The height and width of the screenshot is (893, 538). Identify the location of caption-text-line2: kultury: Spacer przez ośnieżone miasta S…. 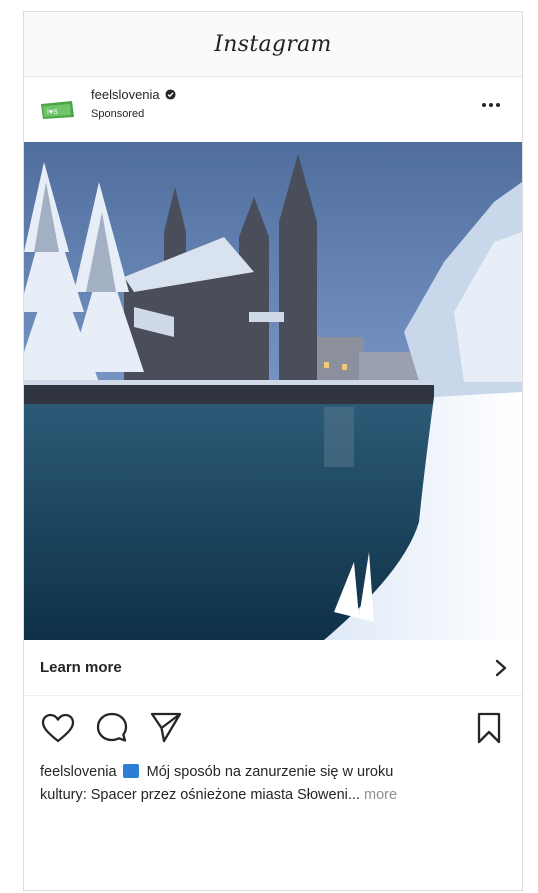
(200, 795).